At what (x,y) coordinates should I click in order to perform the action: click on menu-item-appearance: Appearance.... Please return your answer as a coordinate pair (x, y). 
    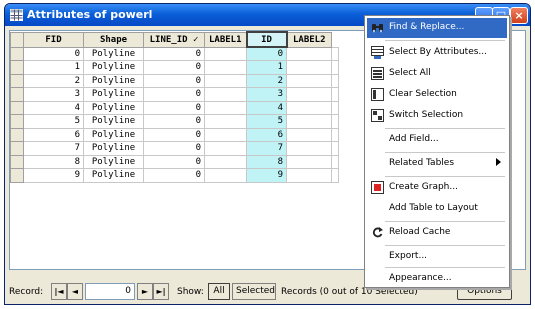
    Looking at the image, I should click on (437, 279).